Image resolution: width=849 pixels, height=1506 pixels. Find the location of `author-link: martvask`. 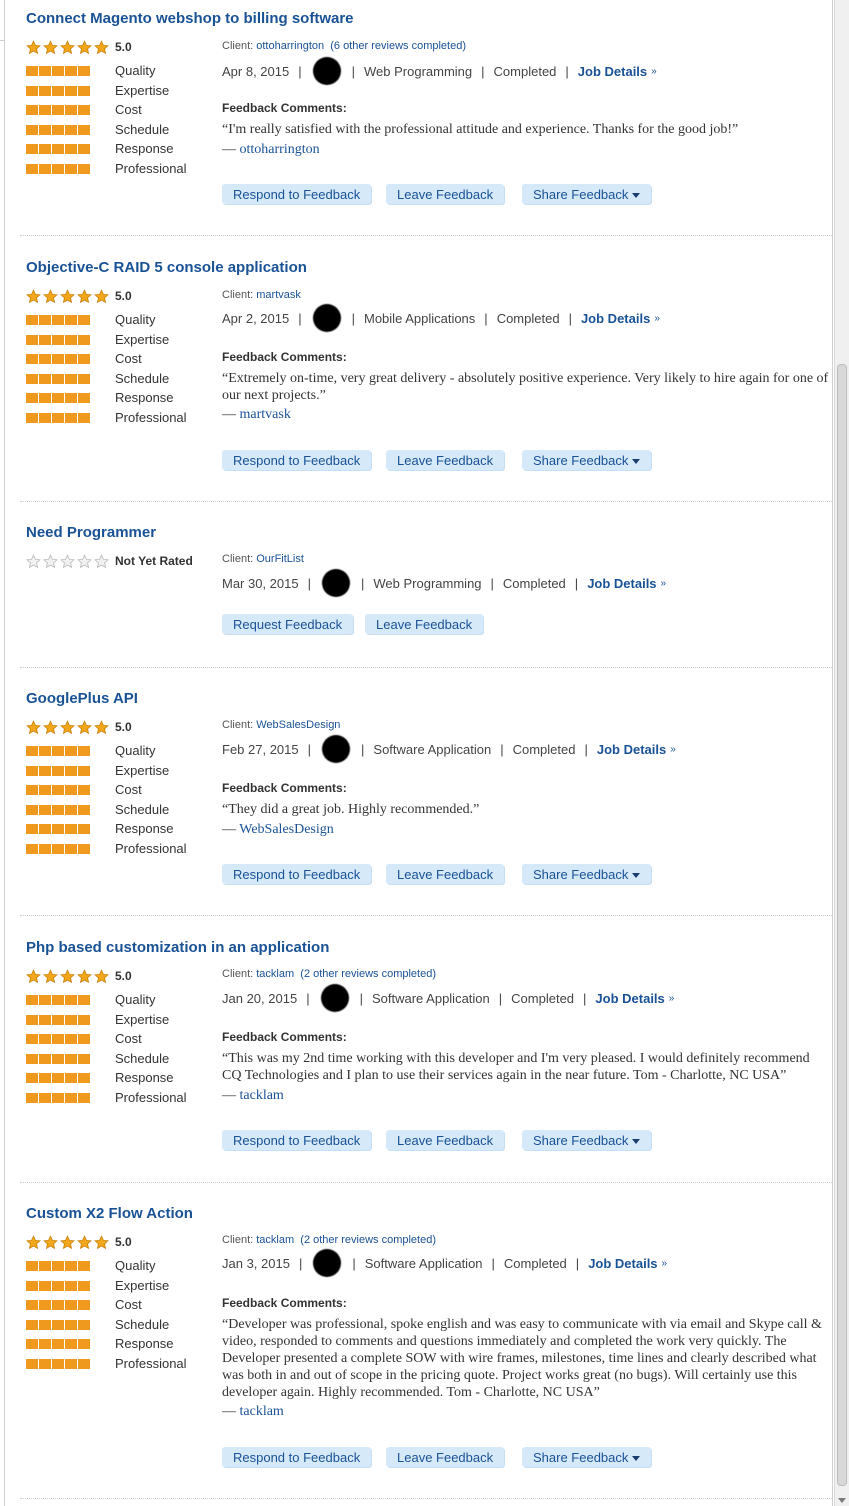

author-link: martvask is located at coordinates (265, 414).